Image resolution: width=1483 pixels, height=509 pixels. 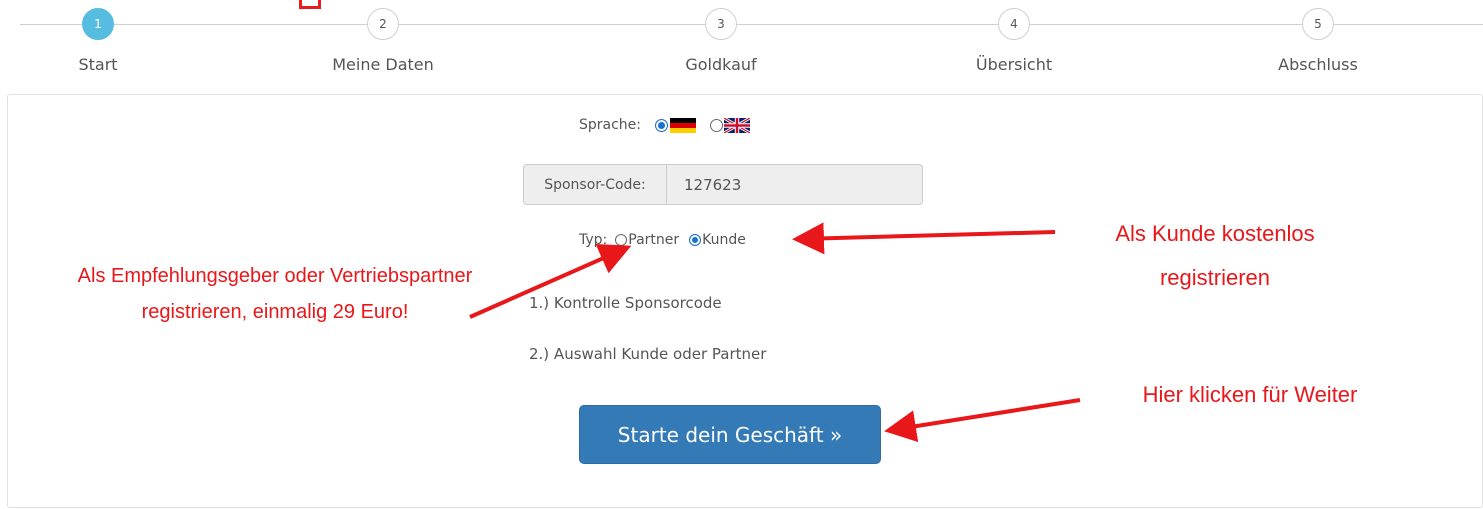 I want to click on step-number: 5, so click(x=1318, y=24).